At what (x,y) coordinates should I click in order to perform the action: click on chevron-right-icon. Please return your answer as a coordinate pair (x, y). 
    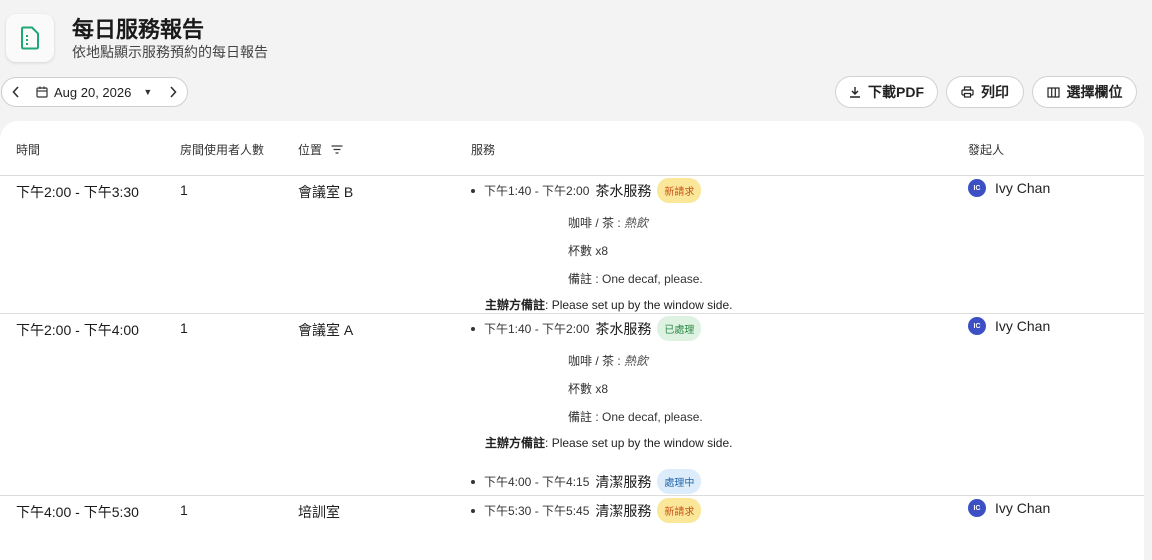
    Looking at the image, I should click on (173, 92).